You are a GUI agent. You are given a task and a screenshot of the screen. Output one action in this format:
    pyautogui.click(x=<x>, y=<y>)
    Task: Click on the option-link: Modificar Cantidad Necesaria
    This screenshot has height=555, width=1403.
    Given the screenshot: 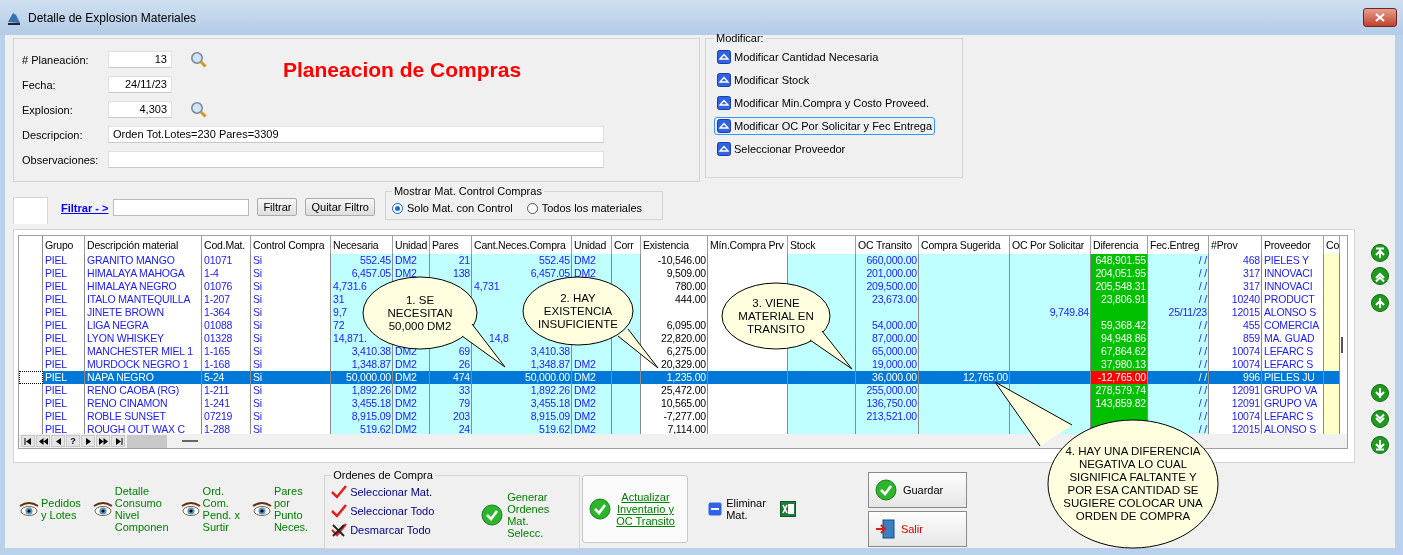 What is the action you would take?
    pyautogui.click(x=798, y=57)
    